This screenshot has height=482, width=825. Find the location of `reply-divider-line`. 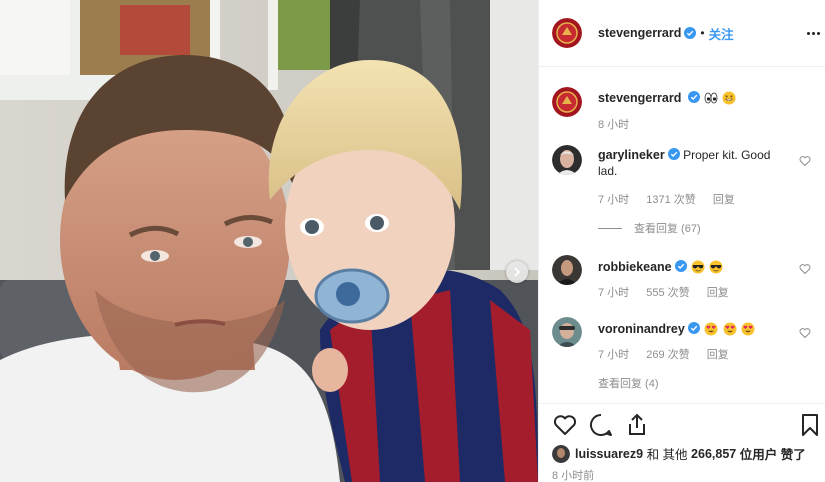

reply-divider-line is located at coordinates (610, 228).